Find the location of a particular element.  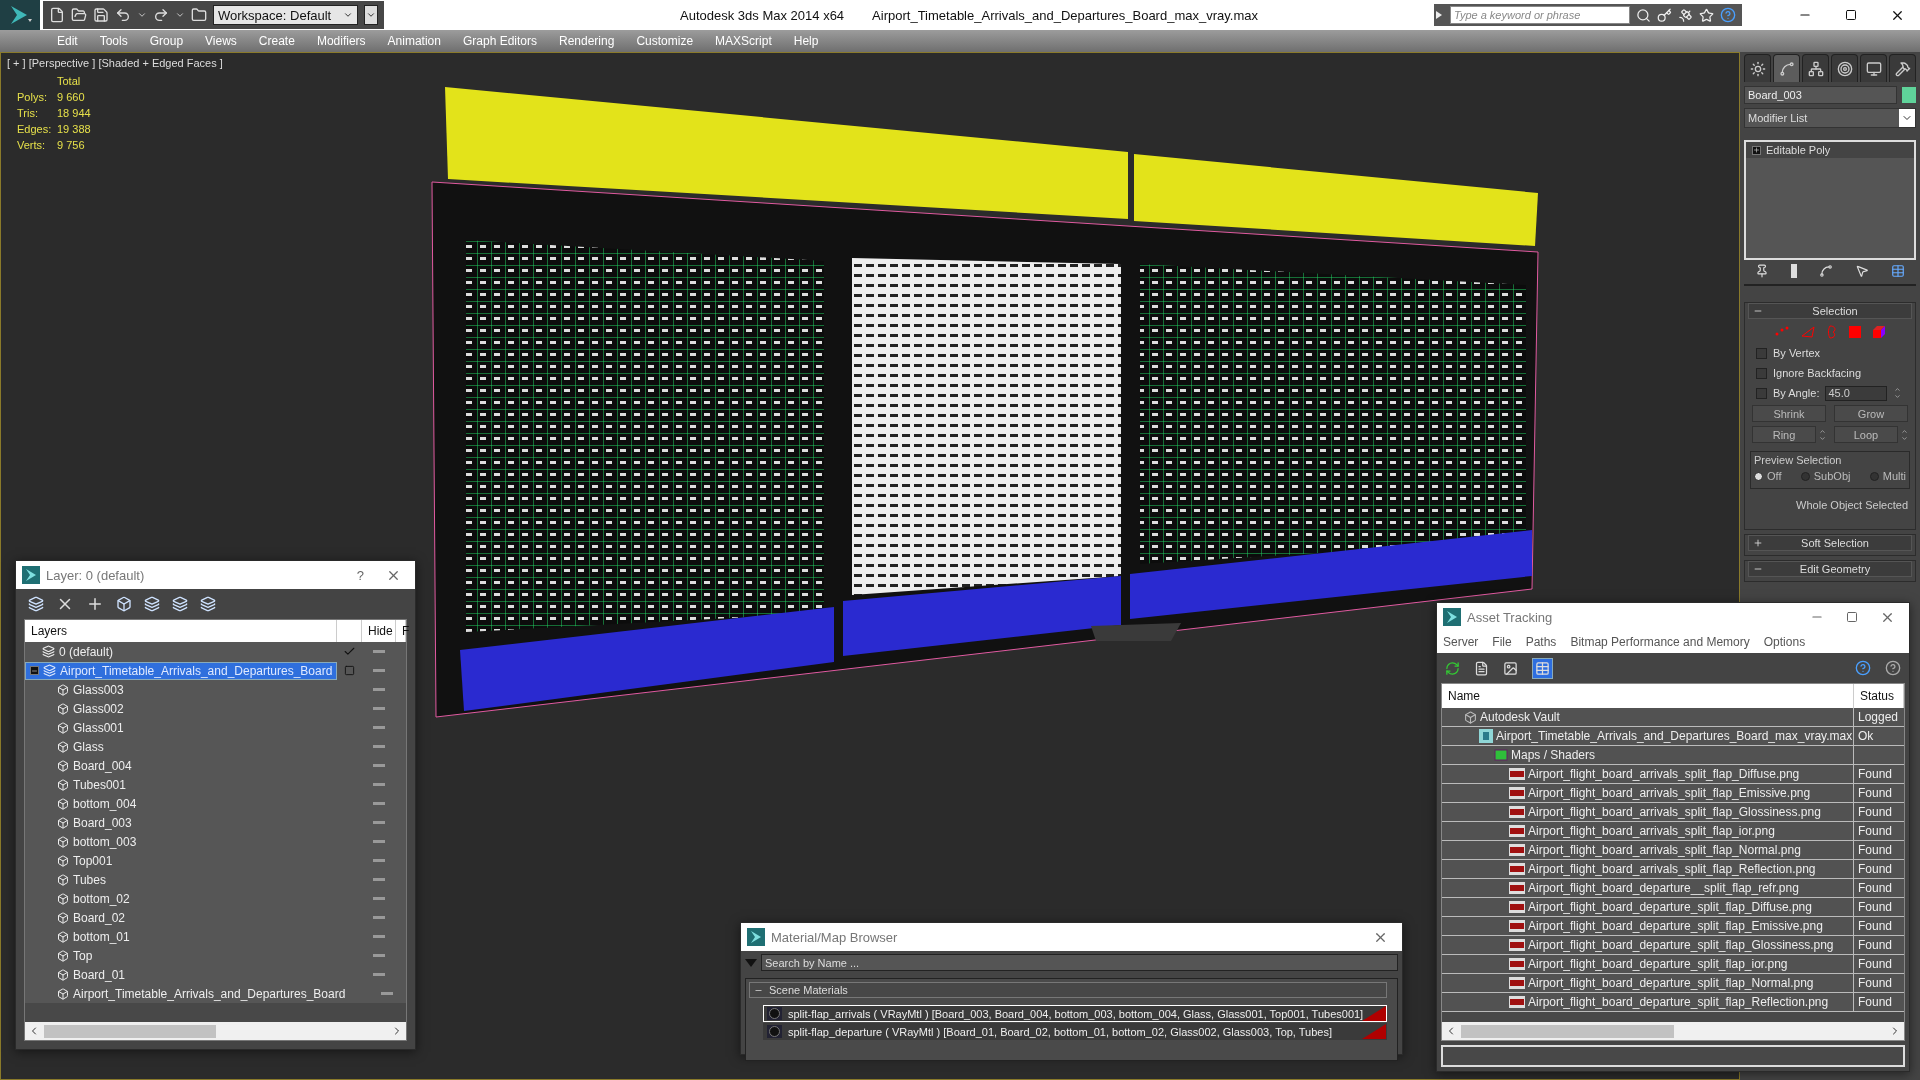

asset-name: Airport_flight_board_arrivals_split_flap_Glossiness.png is located at coordinates (1648, 812).